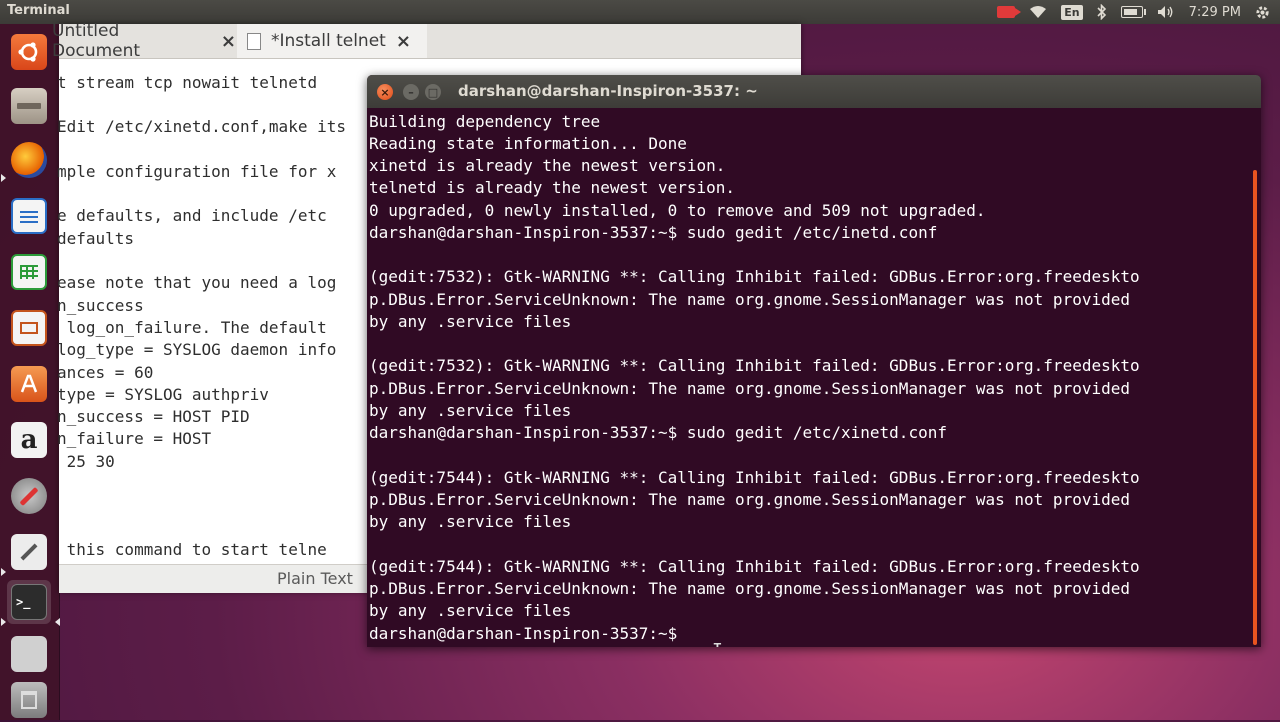  I want to click on window-maximize-button: □, so click(433, 92).